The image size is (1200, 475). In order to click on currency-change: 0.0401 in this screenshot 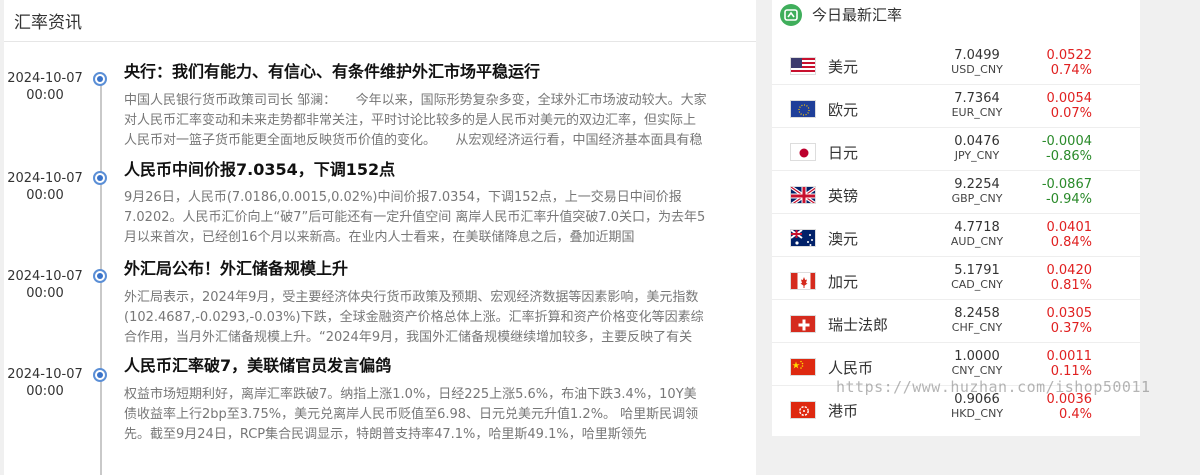, I will do `click(1069, 227)`.